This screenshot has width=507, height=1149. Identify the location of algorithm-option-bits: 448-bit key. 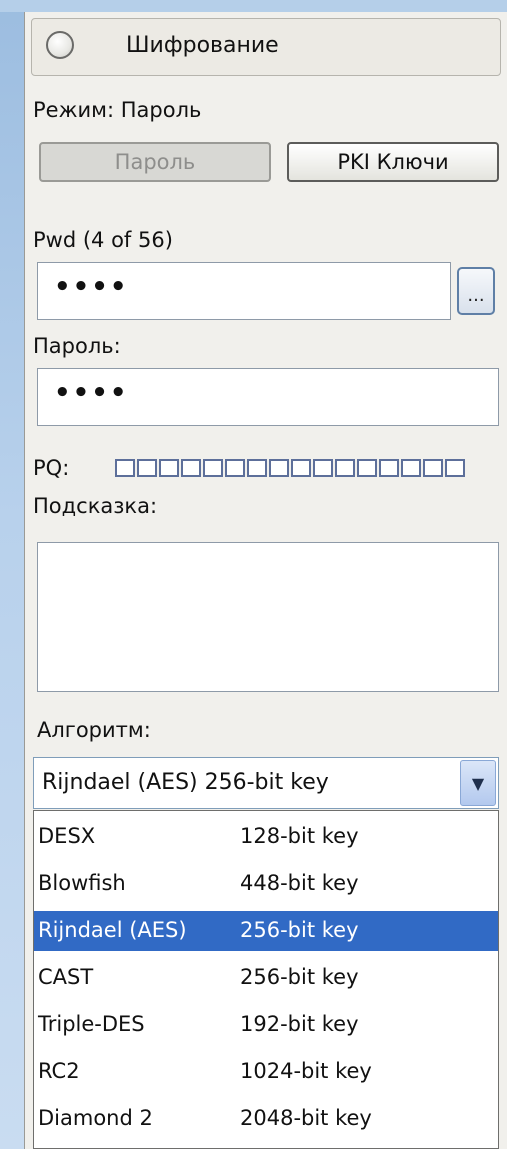
(299, 883).